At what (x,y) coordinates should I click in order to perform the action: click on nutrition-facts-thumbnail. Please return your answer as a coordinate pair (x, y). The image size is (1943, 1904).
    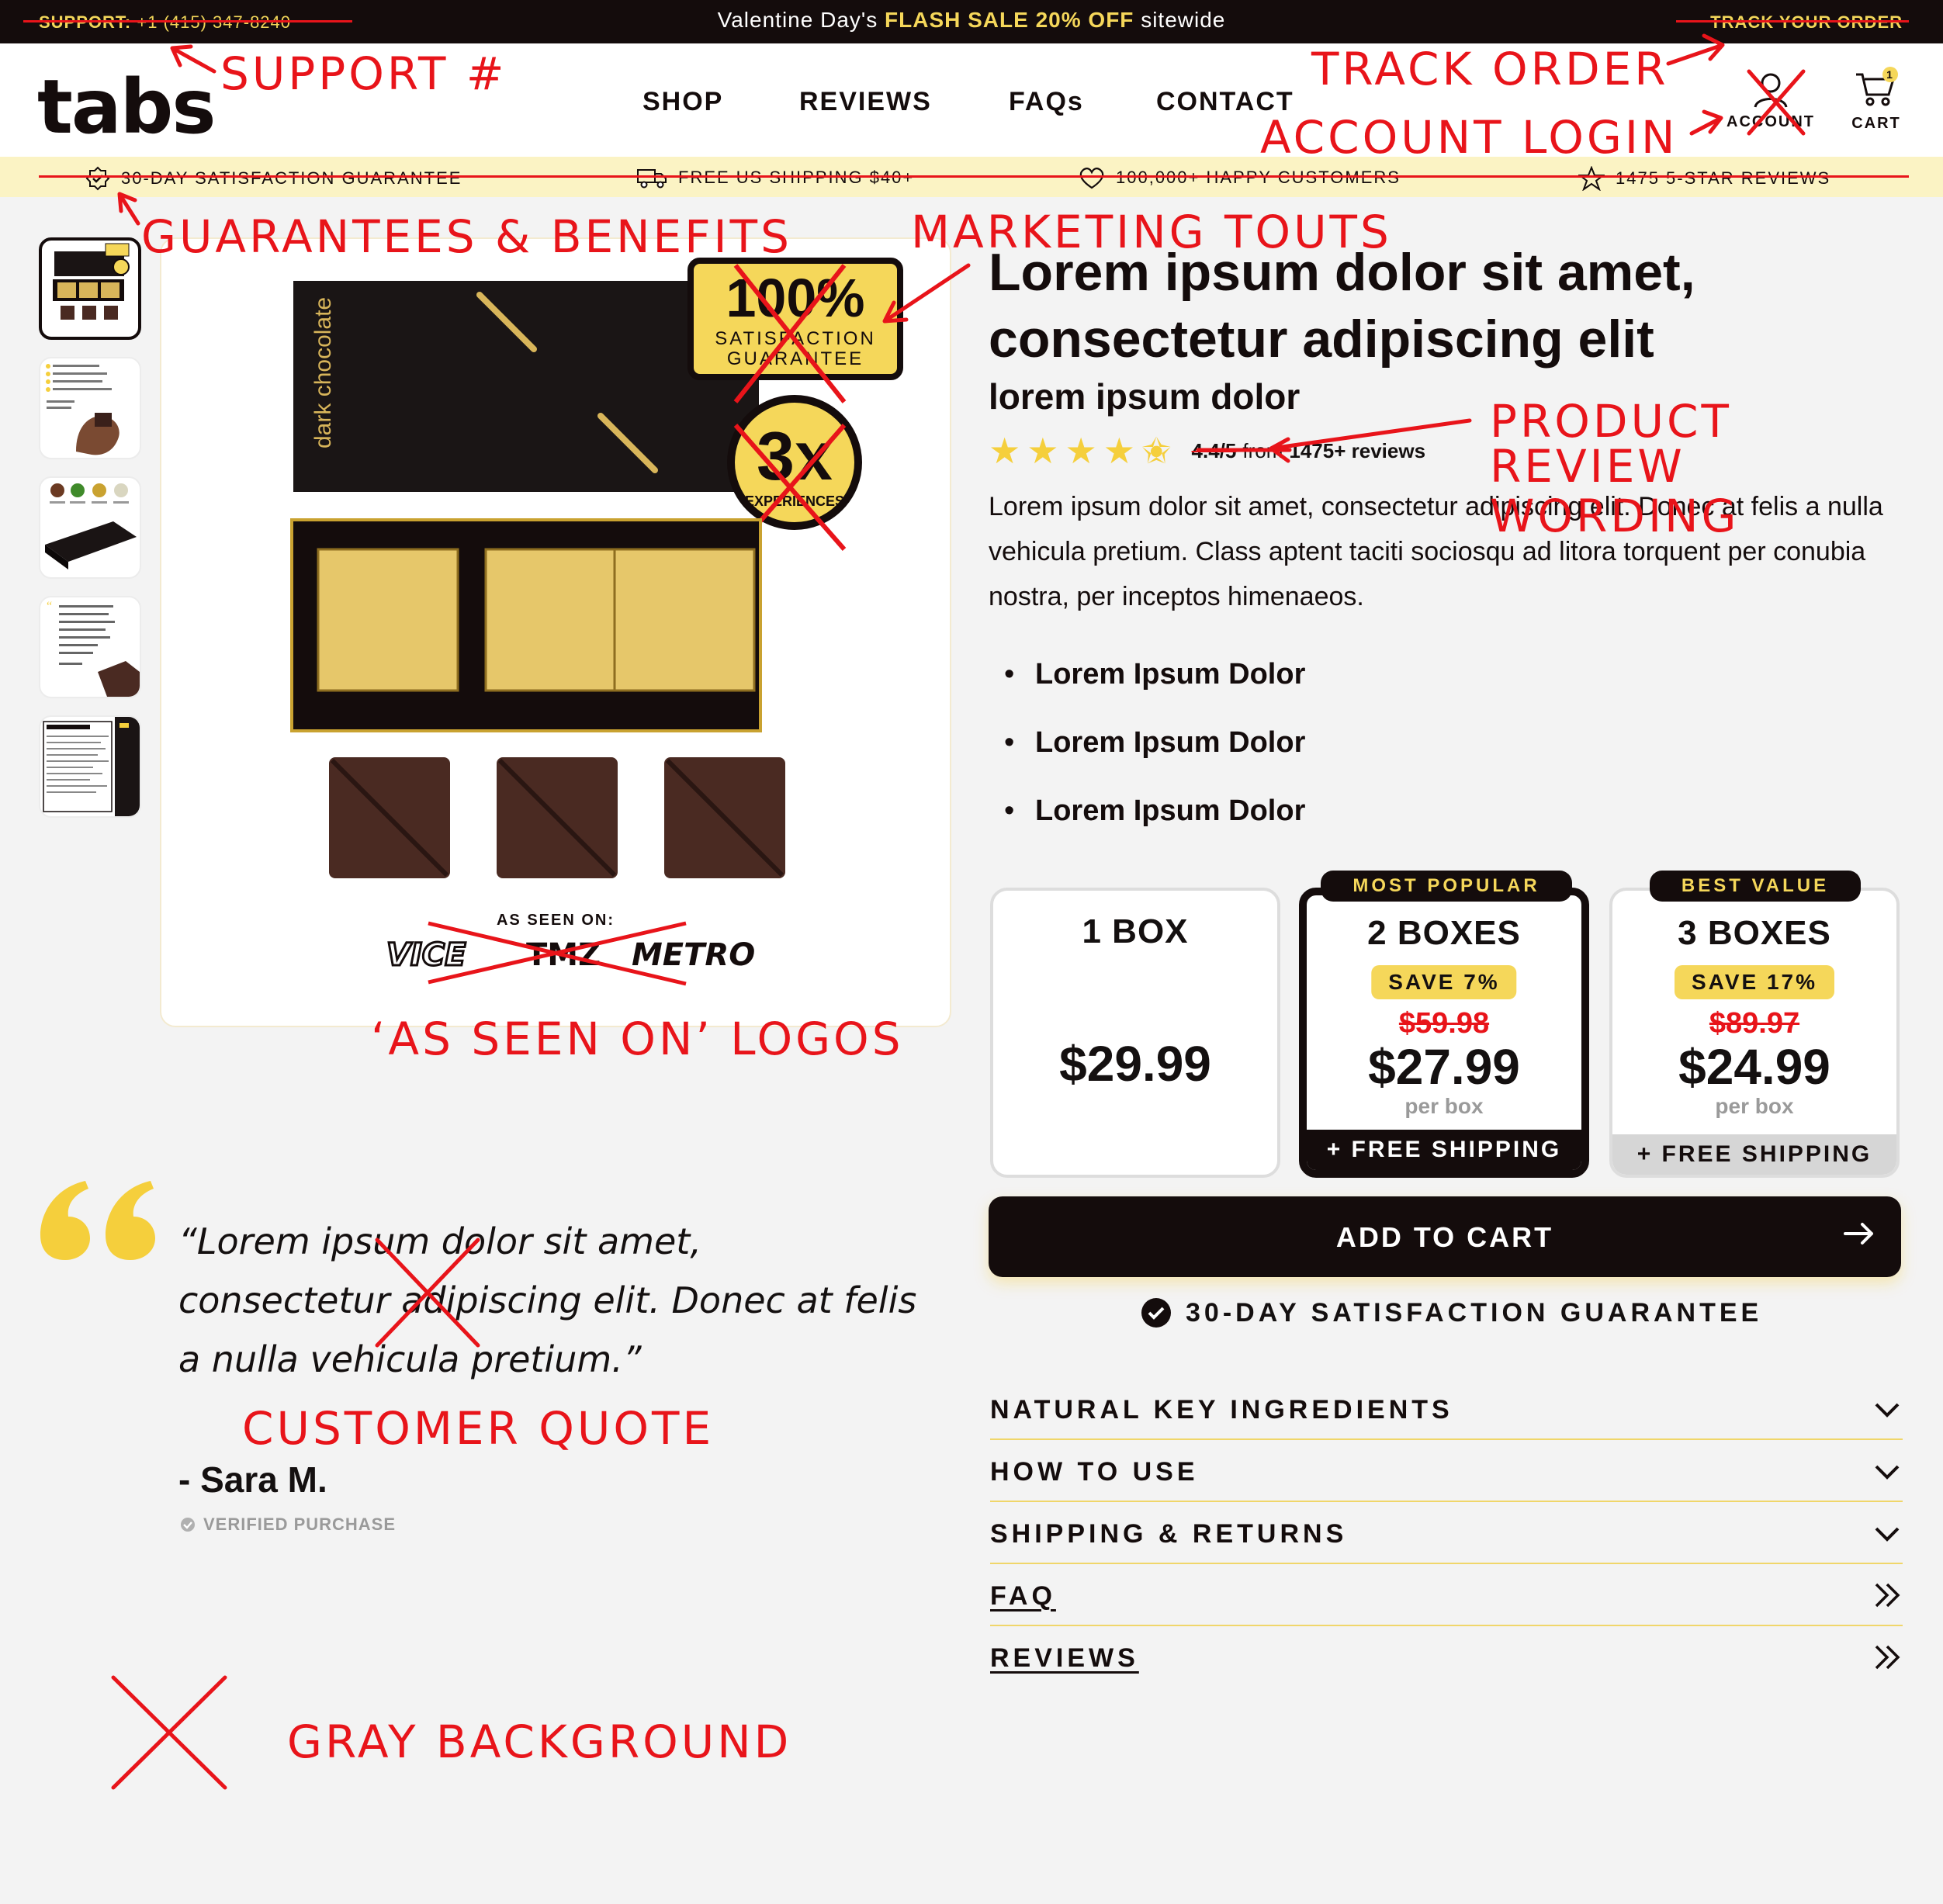
    Looking at the image, I should click on (92, 766).